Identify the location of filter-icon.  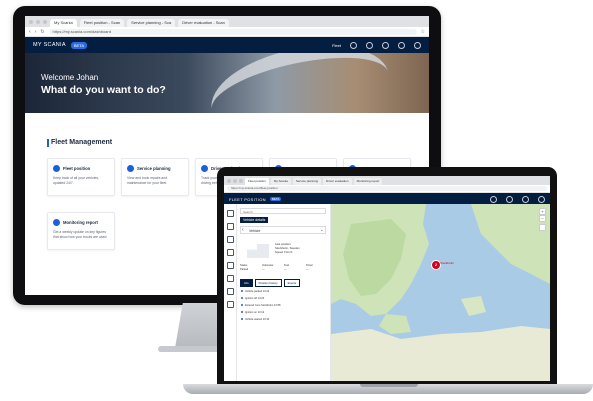
(230, 278).